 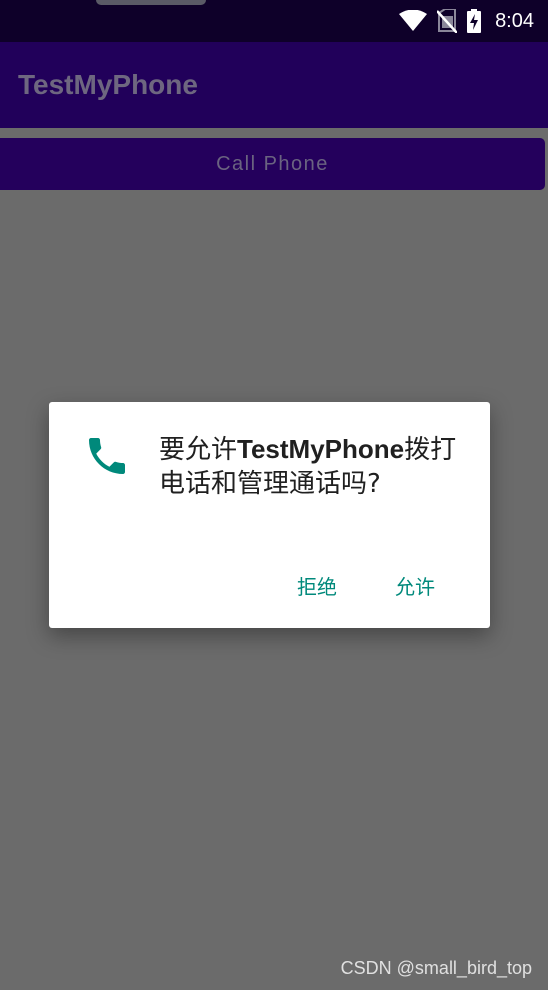 What do you see at coordinates (321, 449) in the screenshot?
I see `app-name: TestMyPhone` at bounding box center [321, 449].